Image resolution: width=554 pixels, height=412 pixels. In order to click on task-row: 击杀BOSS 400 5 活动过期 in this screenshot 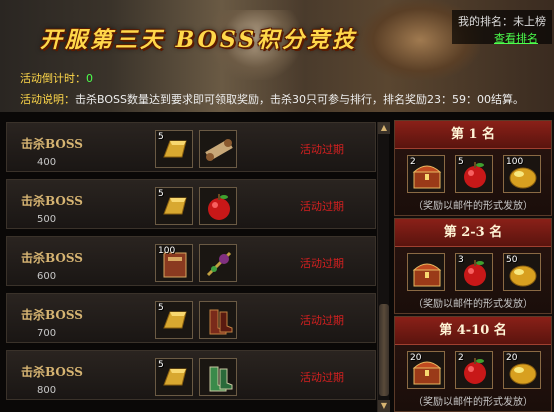, I will do `click(191, 147)`.